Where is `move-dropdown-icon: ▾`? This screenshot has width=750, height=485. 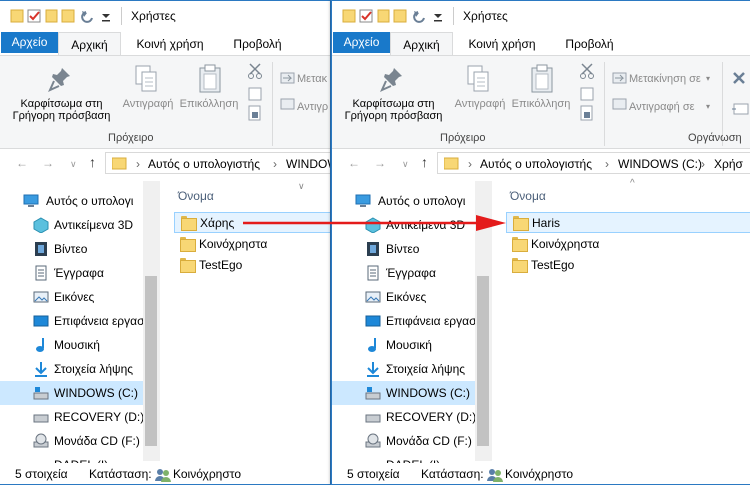
move-dropdown-icon: ▾ is located at coordinates (708, 79).